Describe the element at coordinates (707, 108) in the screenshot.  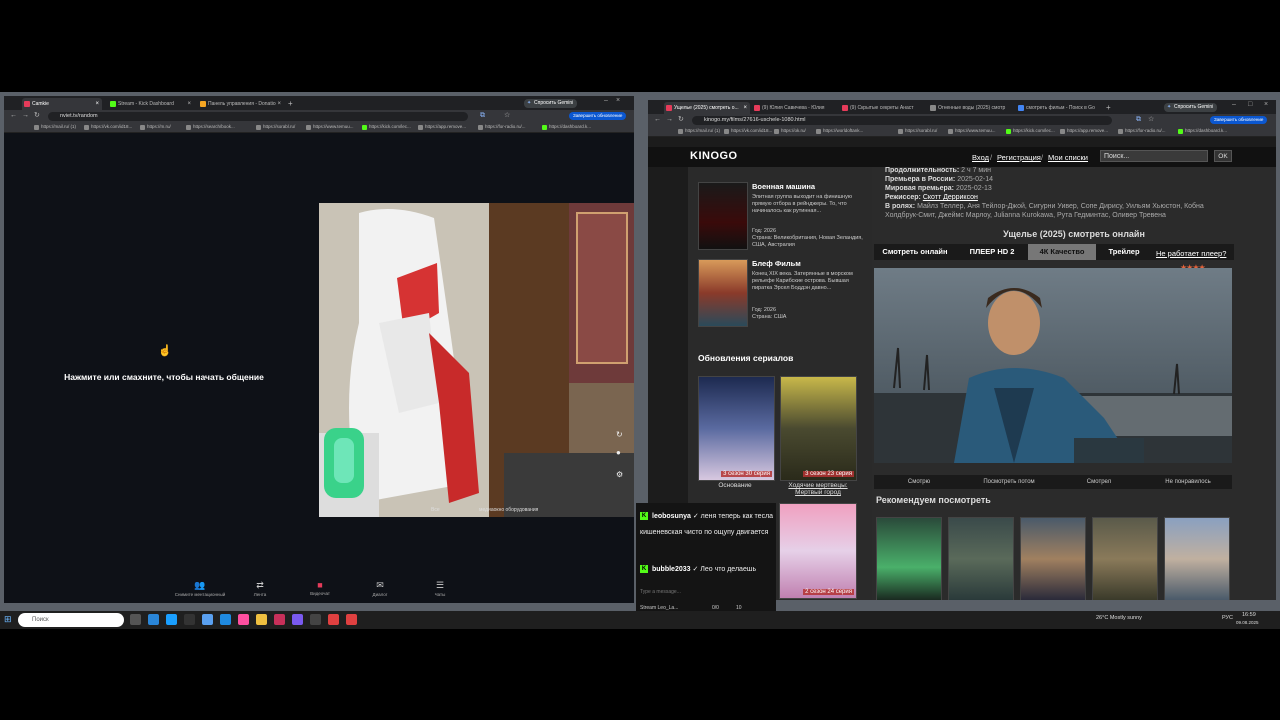
I see `tab-kinogo: Ущелье (2025) смотреть о... ×` at that location.